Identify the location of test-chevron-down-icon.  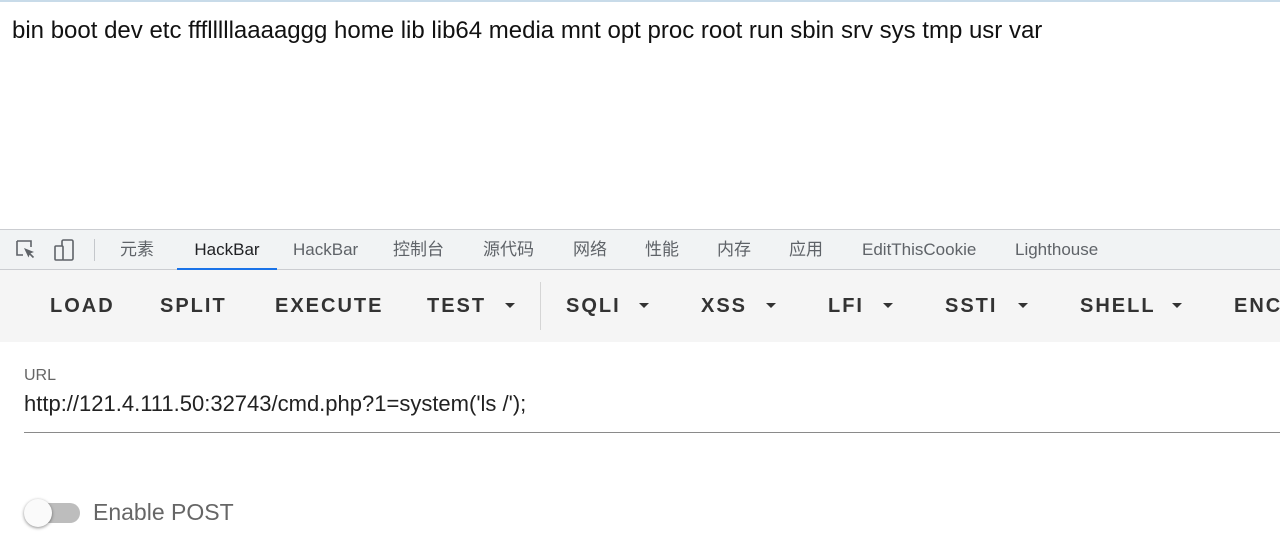
(510, 305).